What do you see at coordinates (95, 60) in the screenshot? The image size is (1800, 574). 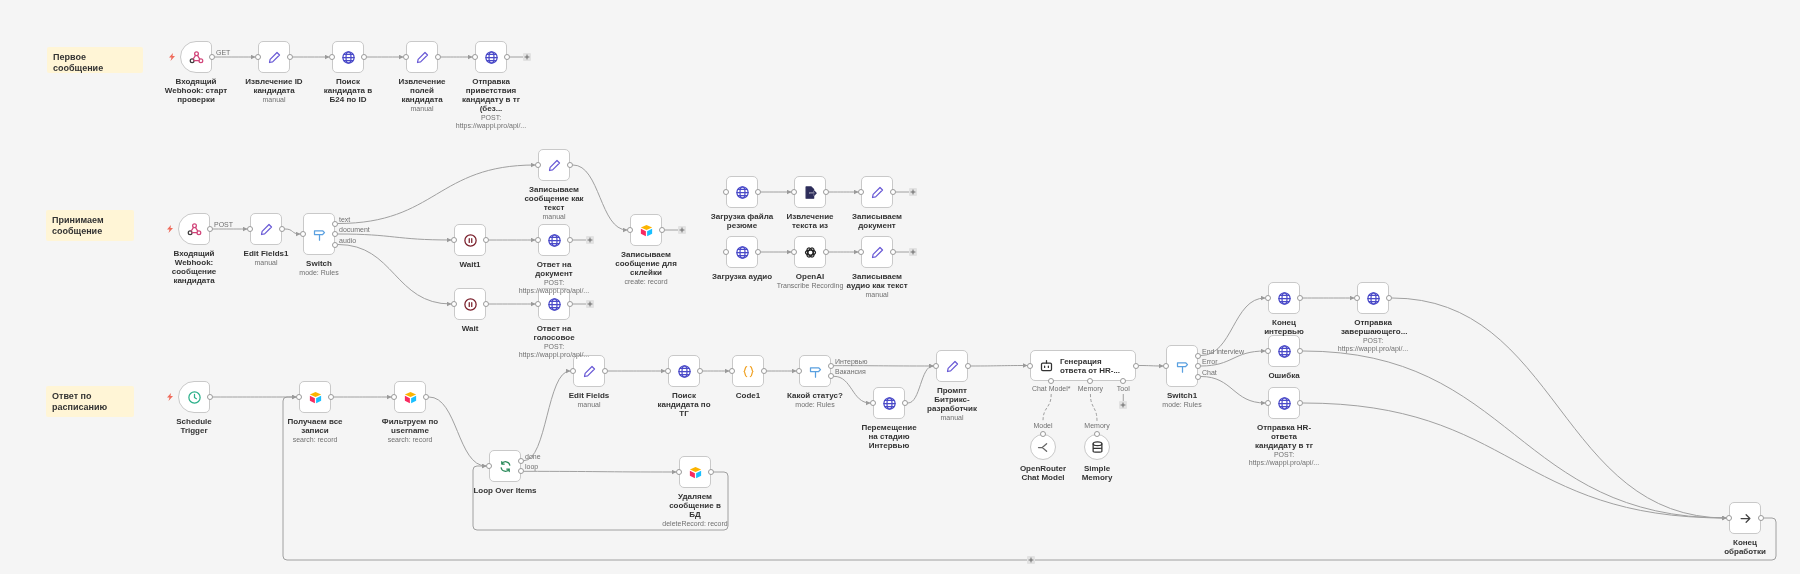 I see `sticky-note: Первое сообщение` at bounding box center [95, 60].